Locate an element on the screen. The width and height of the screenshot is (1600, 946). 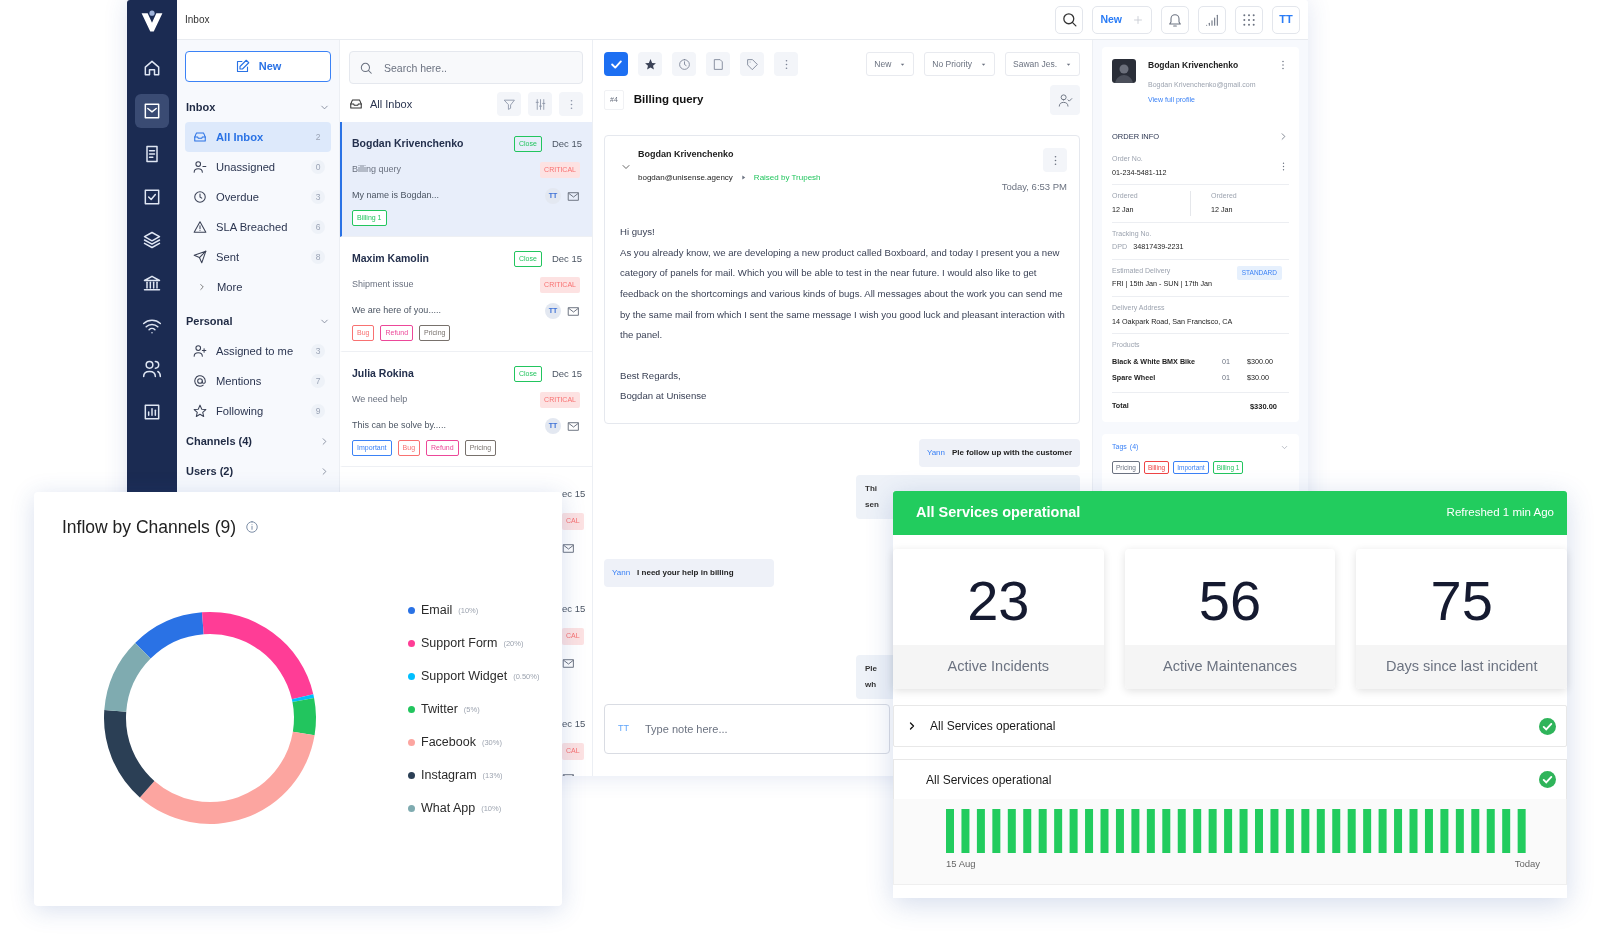
sliders-button is located at coordinates (540, 104).